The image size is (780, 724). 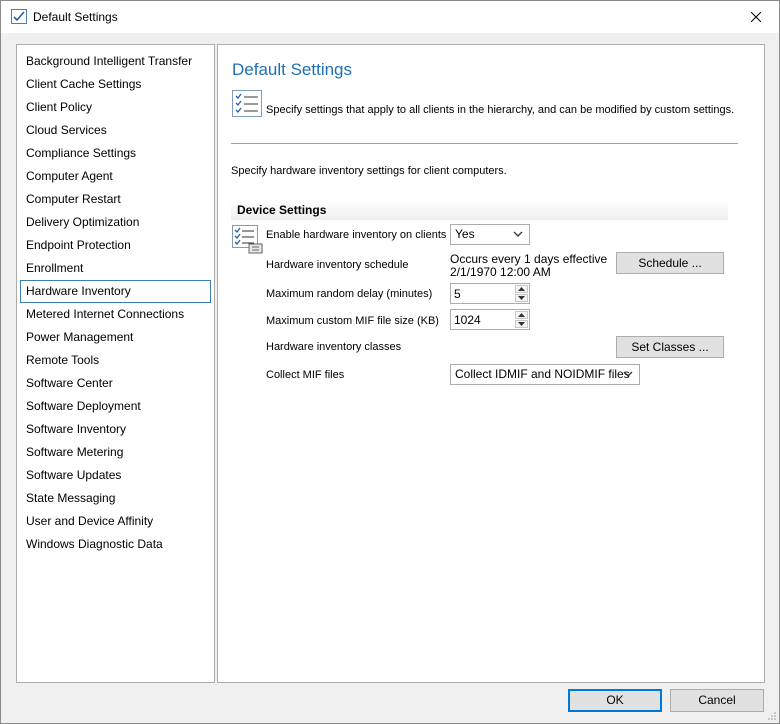 I want to click on collect-mif-label: Collect MIF files, so click(x=305, y=375).